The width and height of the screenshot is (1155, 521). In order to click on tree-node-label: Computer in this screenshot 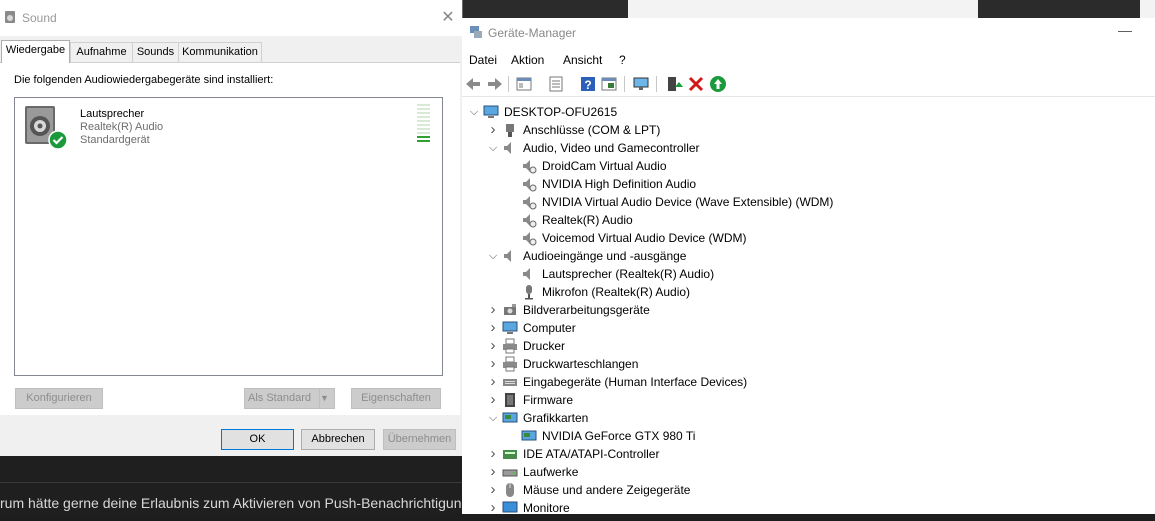, I will do `click(549, 328)`.